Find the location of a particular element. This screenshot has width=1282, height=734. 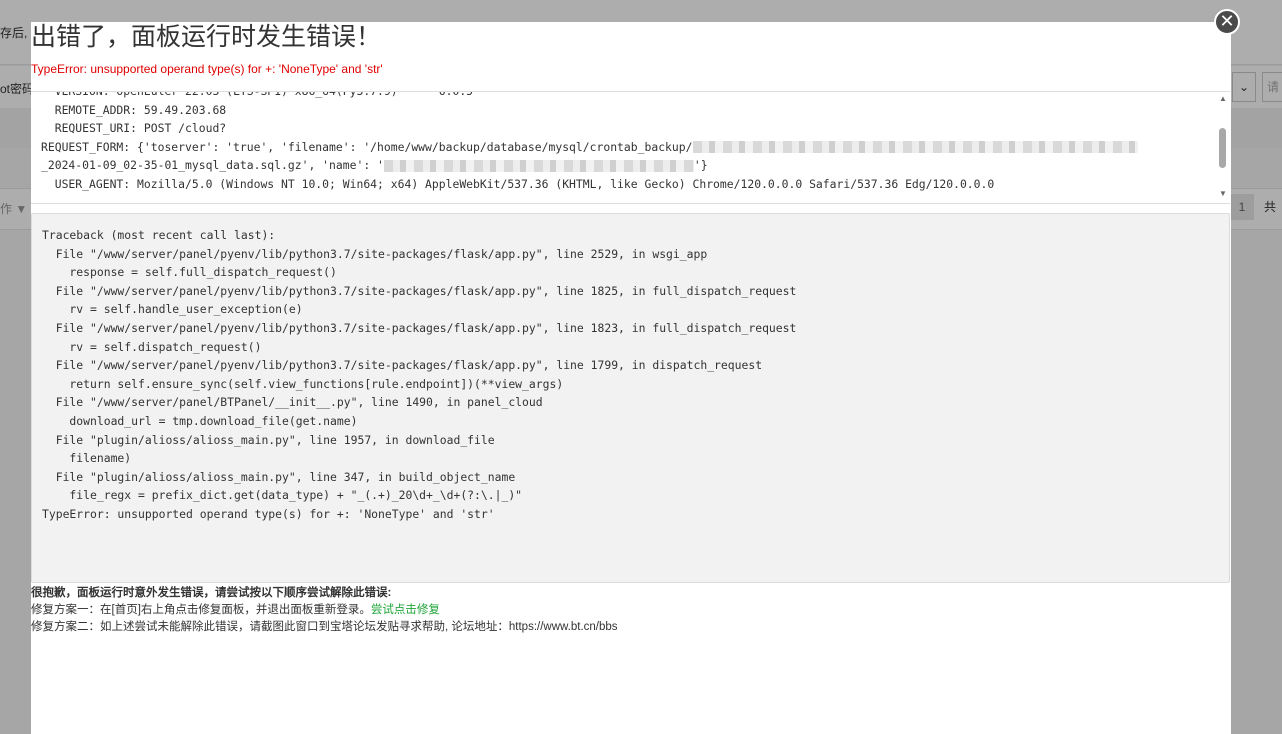

fix-option-1-text: 修复方案一：在[首页]右上角点击修复面板，并退出面板重新登录。 is located at coordinates (201, 610).